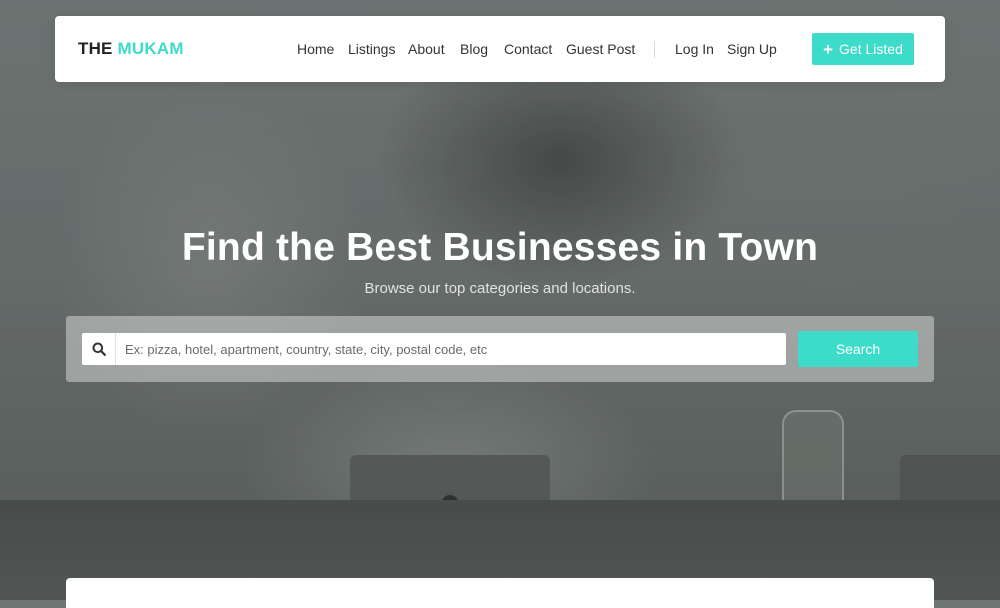 The image size is (1000, 608). I want to click on content-card, so click(500, 593).